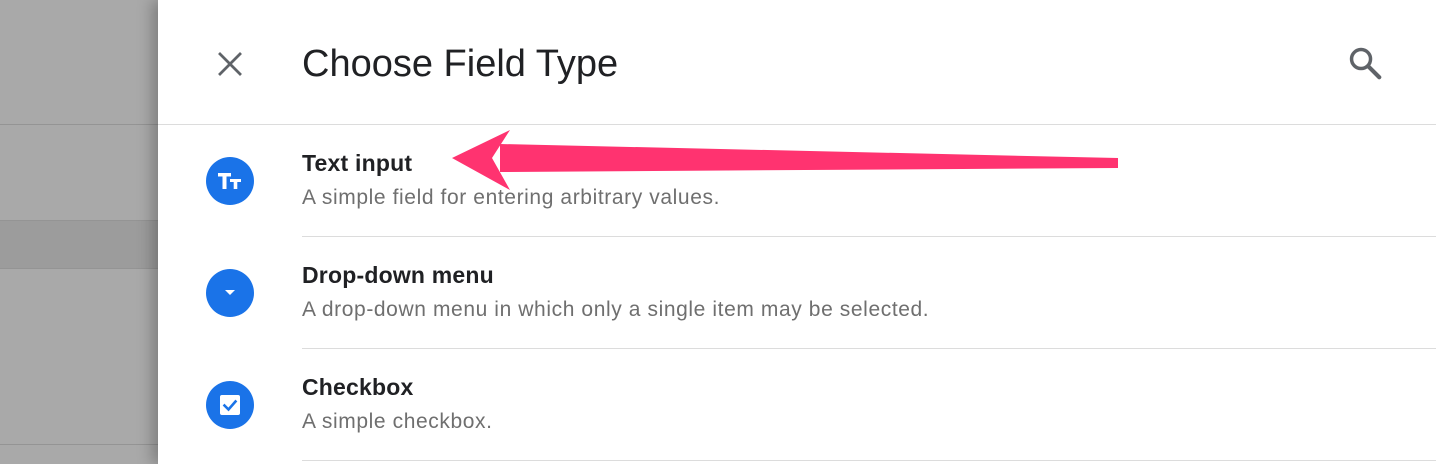 This screenshot has width=1436, height=464. What do you see at coordinates (357, 163) in the screenshot?
I see `field-type-name: Text input` at bounding box center [357, 163].